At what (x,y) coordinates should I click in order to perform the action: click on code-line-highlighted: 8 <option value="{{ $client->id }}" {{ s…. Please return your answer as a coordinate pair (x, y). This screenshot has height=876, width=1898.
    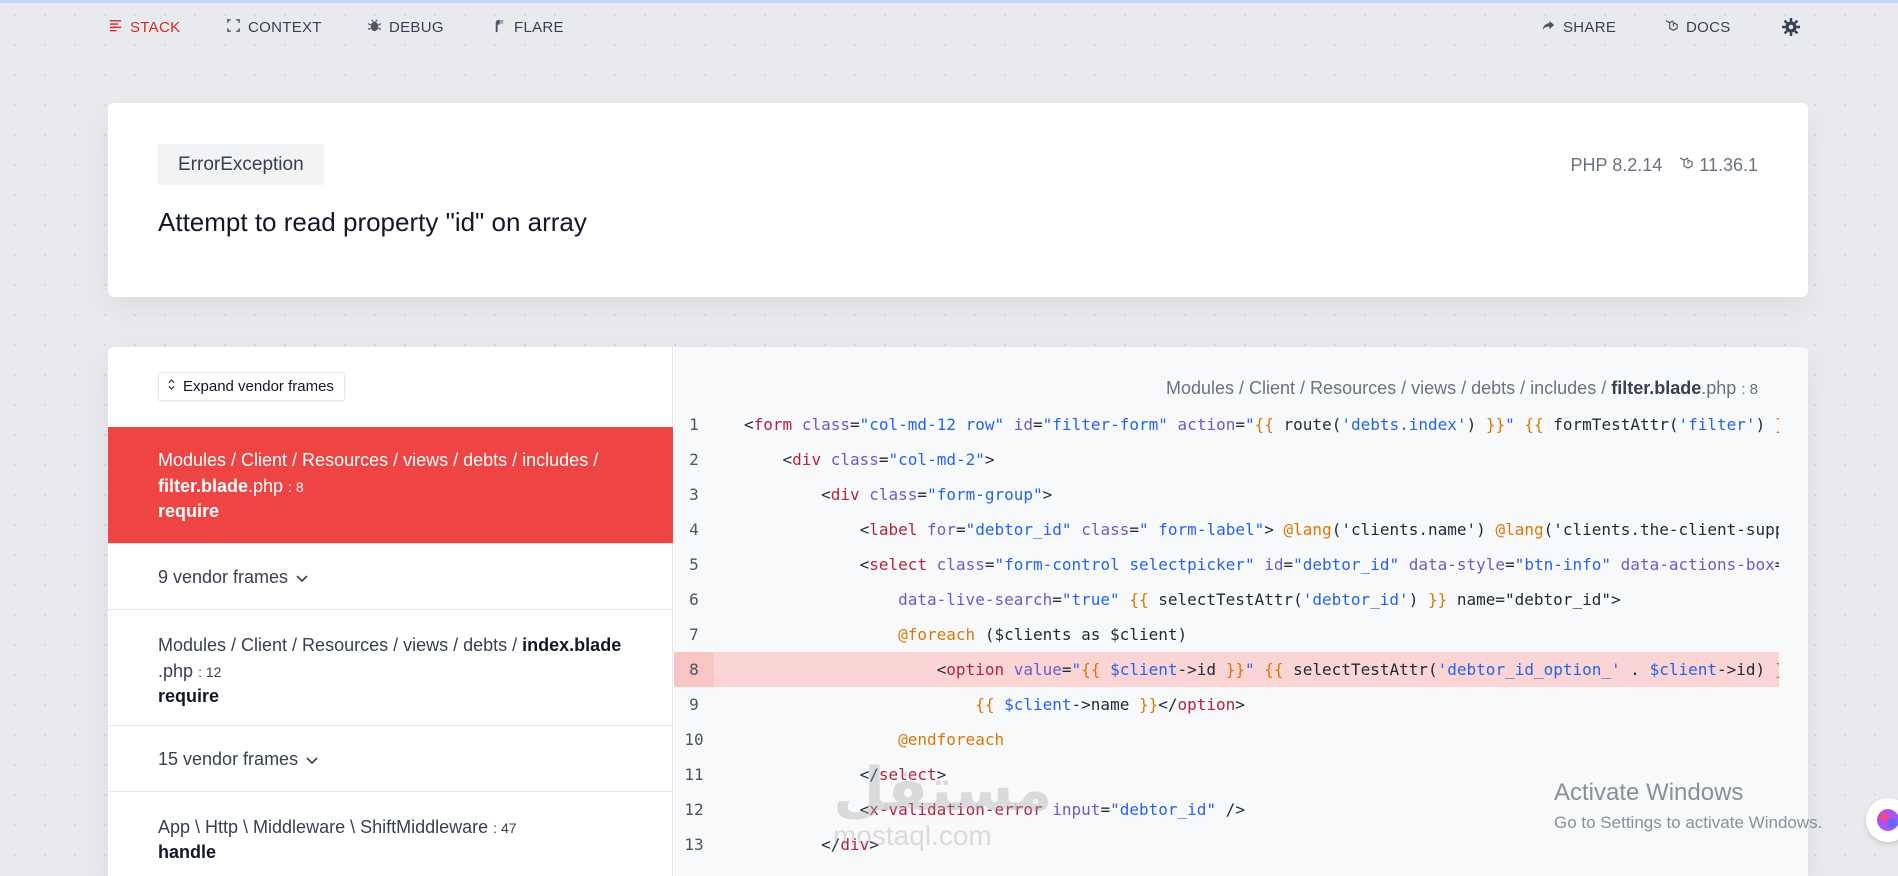
    Looking at the image, I should click on (1226, 669).